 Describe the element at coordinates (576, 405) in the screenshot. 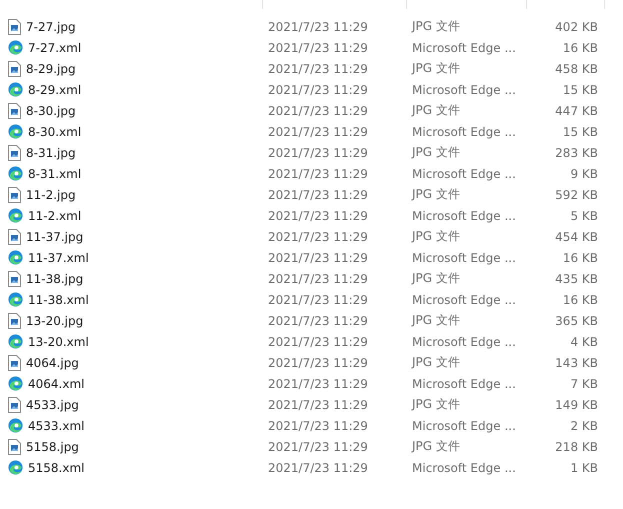

I see `file-size: 149 KB` at that location.